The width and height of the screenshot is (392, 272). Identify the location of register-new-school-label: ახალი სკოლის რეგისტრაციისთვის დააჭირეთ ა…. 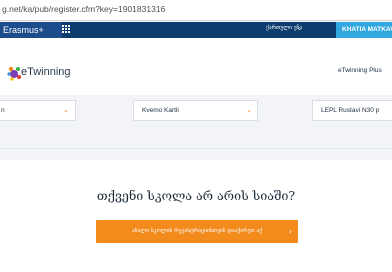
(197, 231).